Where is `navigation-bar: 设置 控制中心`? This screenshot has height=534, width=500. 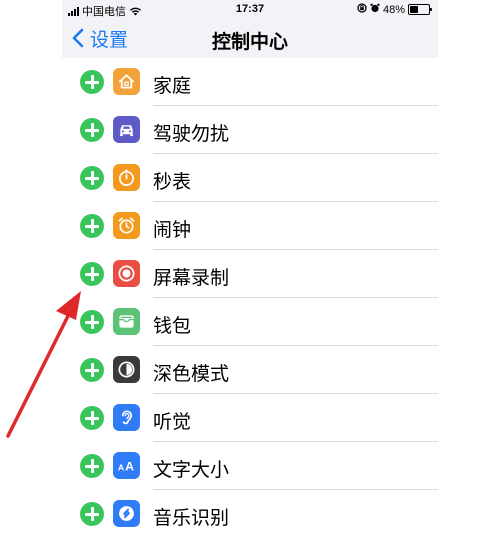 navigation-bar: 设置 控制中心 is located at coordinates (250, 39).